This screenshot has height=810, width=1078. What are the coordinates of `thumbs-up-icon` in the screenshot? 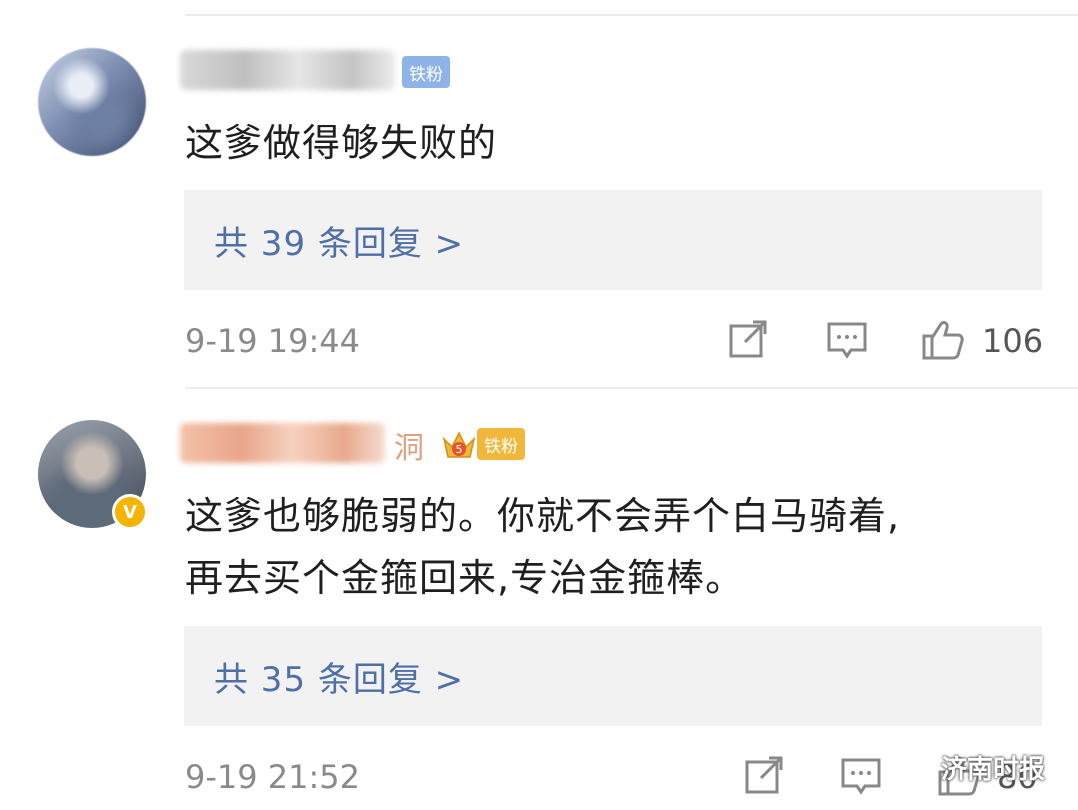 It's located at (943, 340).